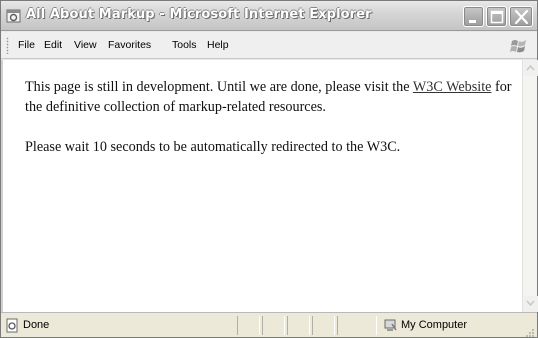 Image resolution: width=538 pixels, height=338 pixels. What do you see at coordinates (530, 186) in the screenshot?
I see `vertical-scrollbar` at bounding box center [530, 186].